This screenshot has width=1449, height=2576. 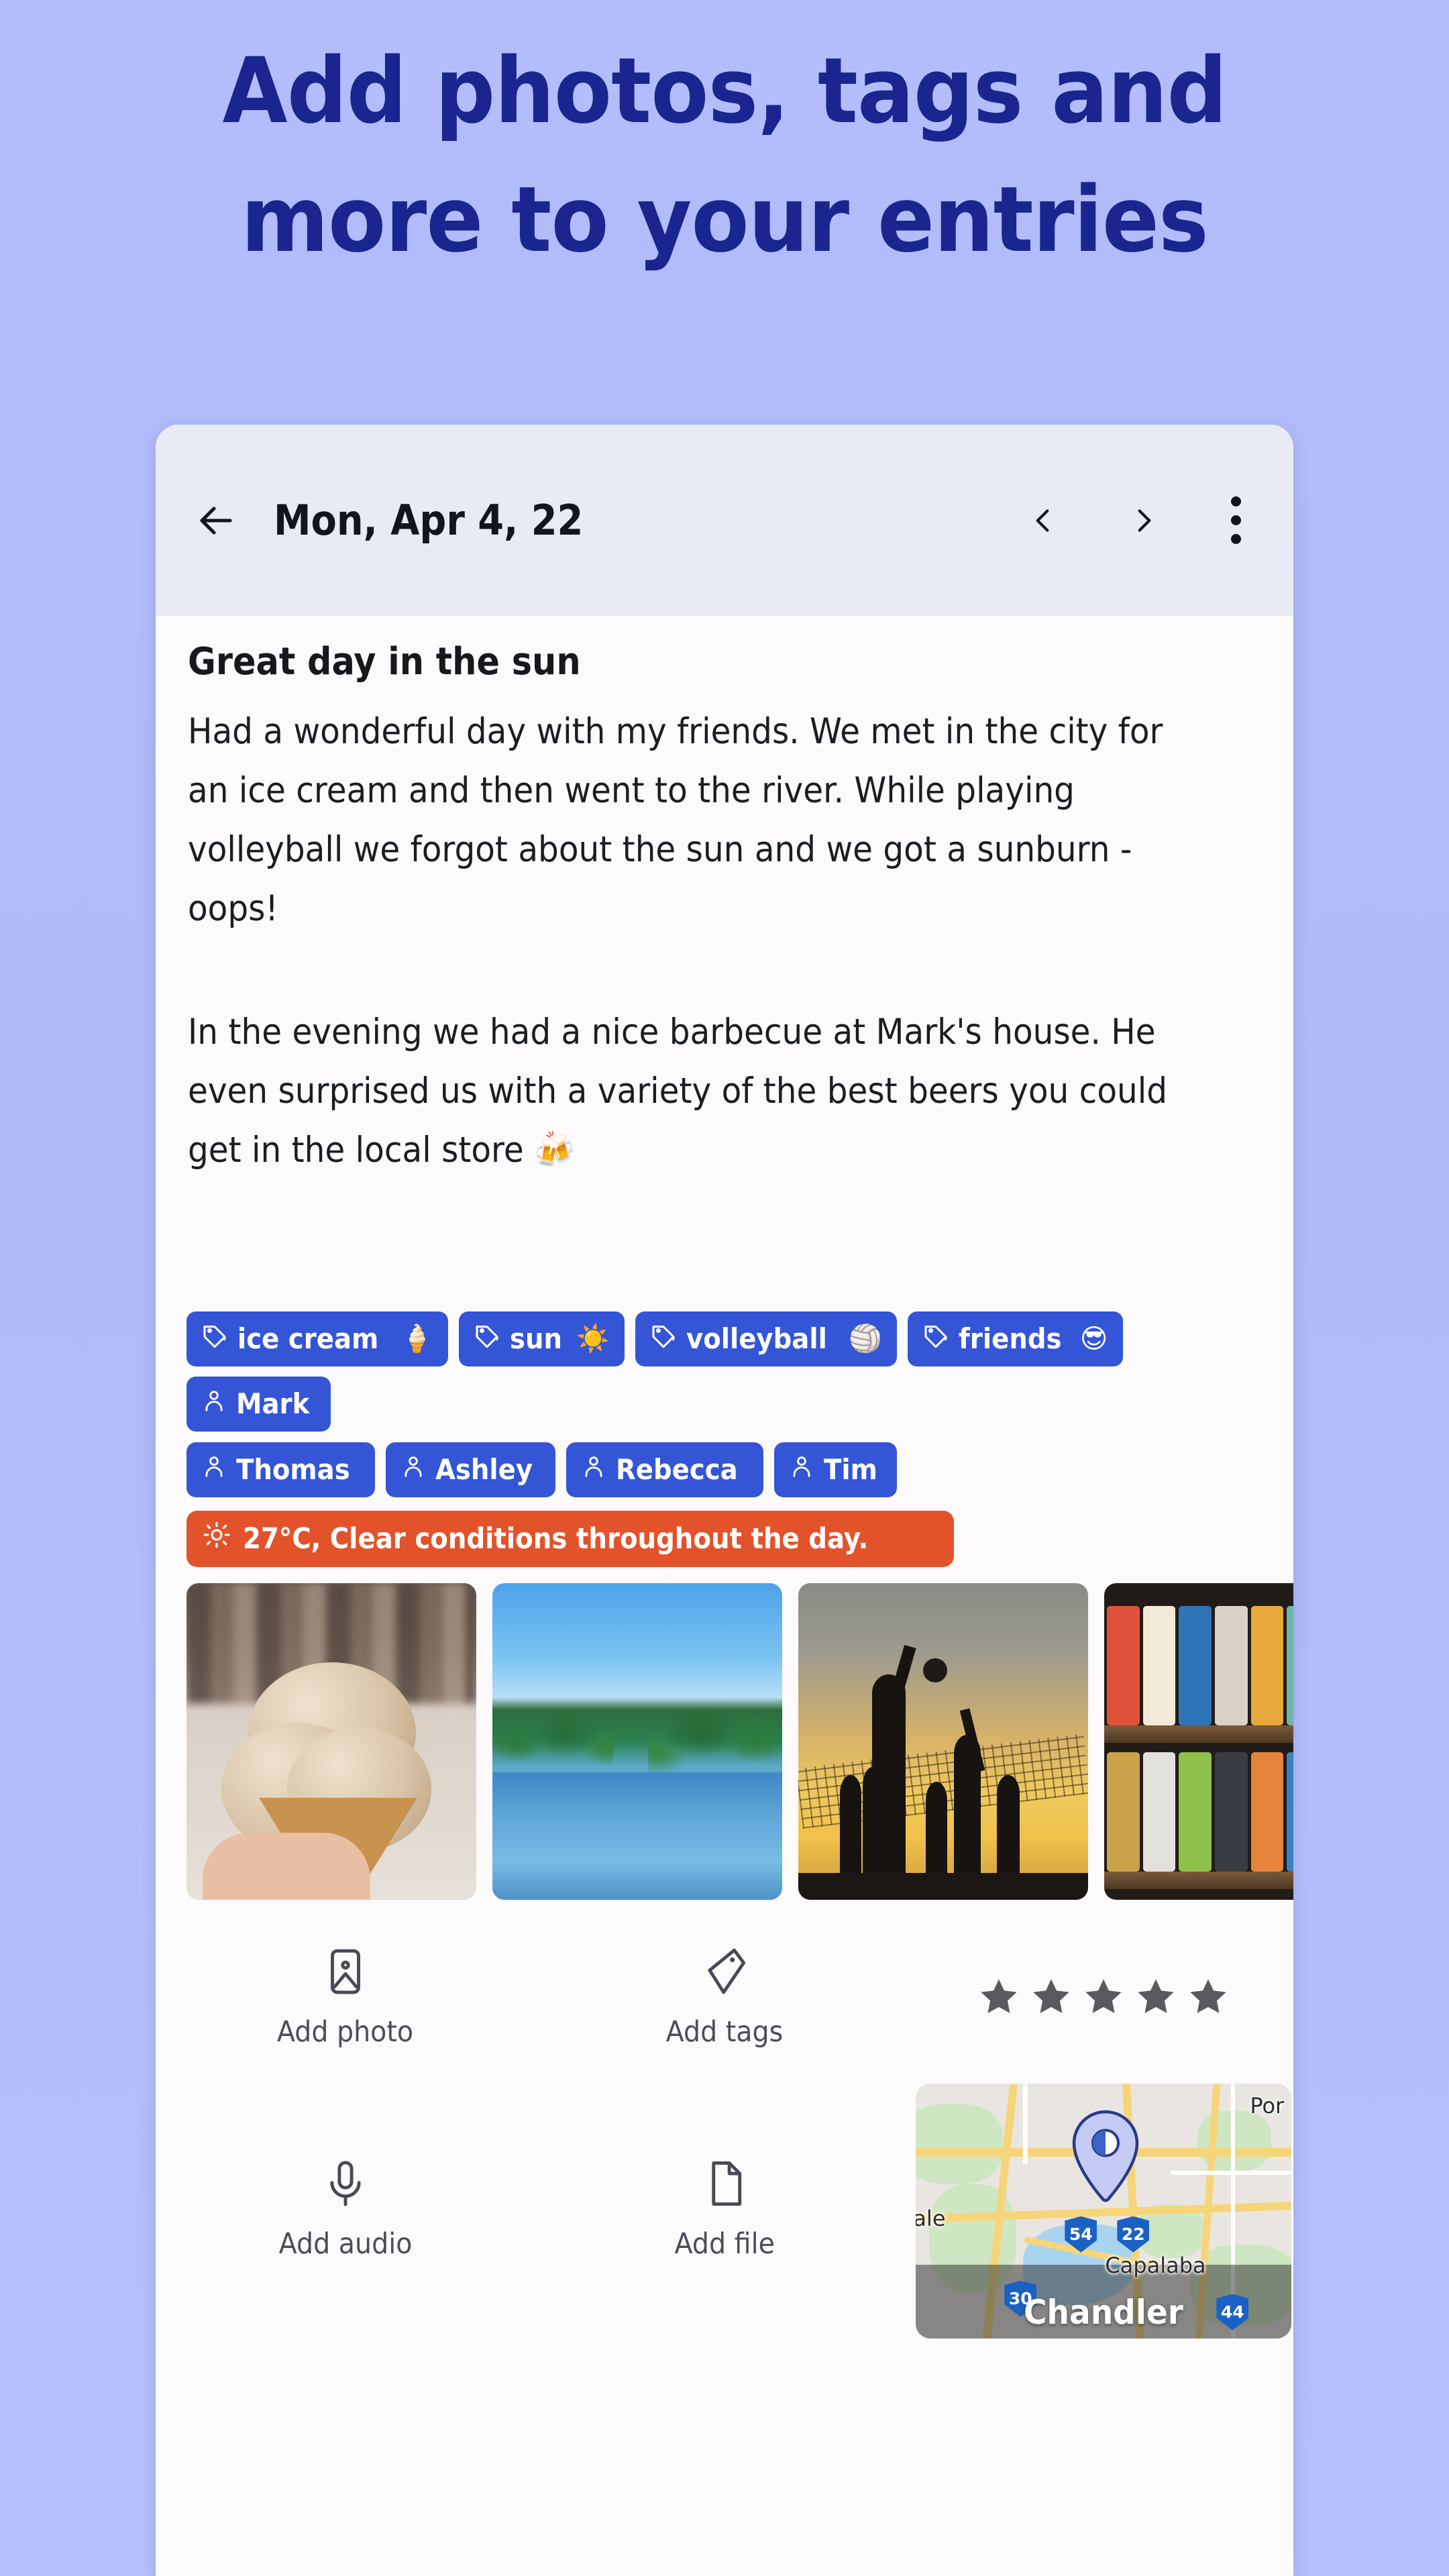 What do you see at coordinates (345, 2209) in the screenshot?
I see `add-audio-button: Add audio` at bounding box center [345, 2209].